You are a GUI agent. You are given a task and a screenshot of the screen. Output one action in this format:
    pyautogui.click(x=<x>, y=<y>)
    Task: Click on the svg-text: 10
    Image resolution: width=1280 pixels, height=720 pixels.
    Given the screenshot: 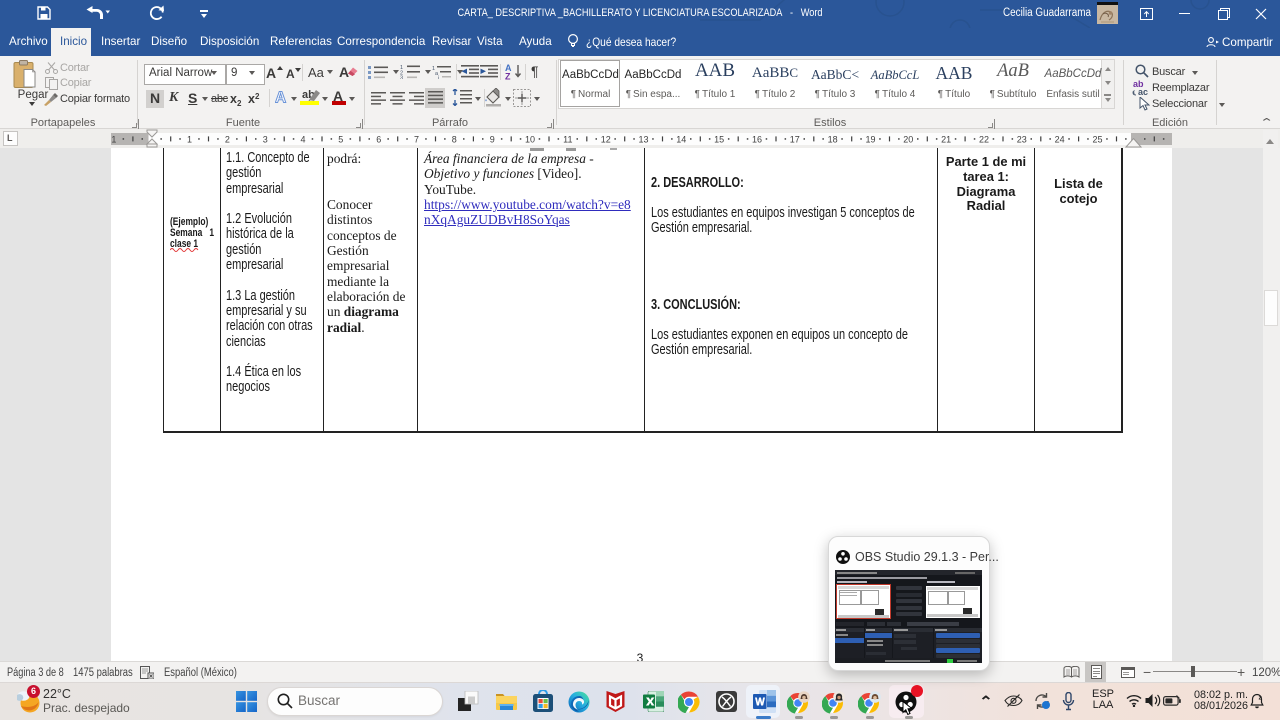 What is the action you would take?
    pyautogui.click(x=530, y=140)
    